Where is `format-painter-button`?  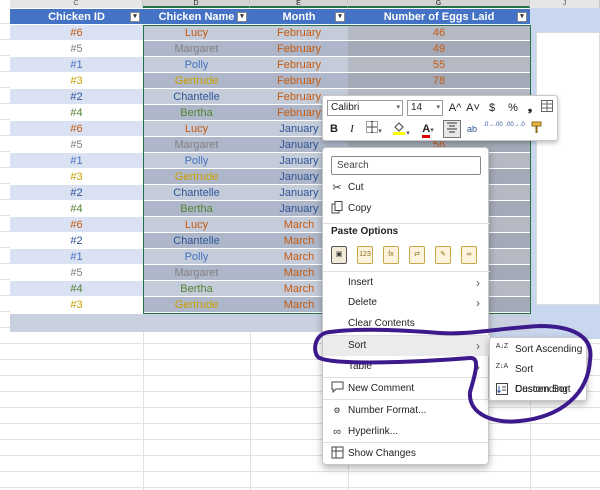
format-painter-button is located at coordinates (536, 129).